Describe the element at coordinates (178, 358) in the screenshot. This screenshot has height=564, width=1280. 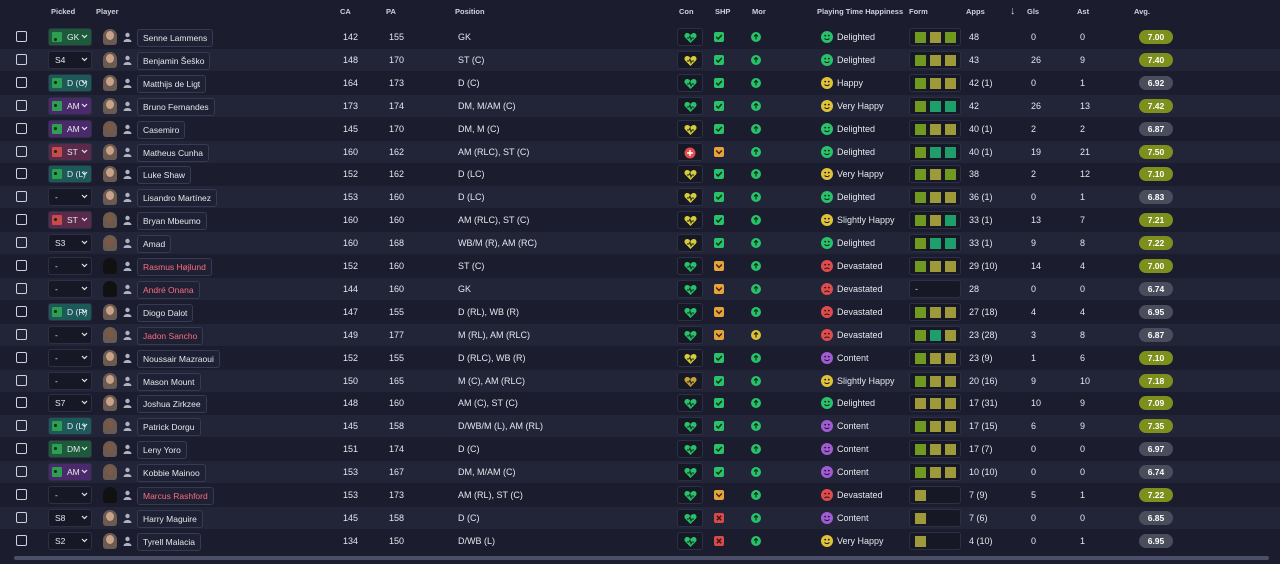
I see `player-name: Noussair Mazraoui` at that location.